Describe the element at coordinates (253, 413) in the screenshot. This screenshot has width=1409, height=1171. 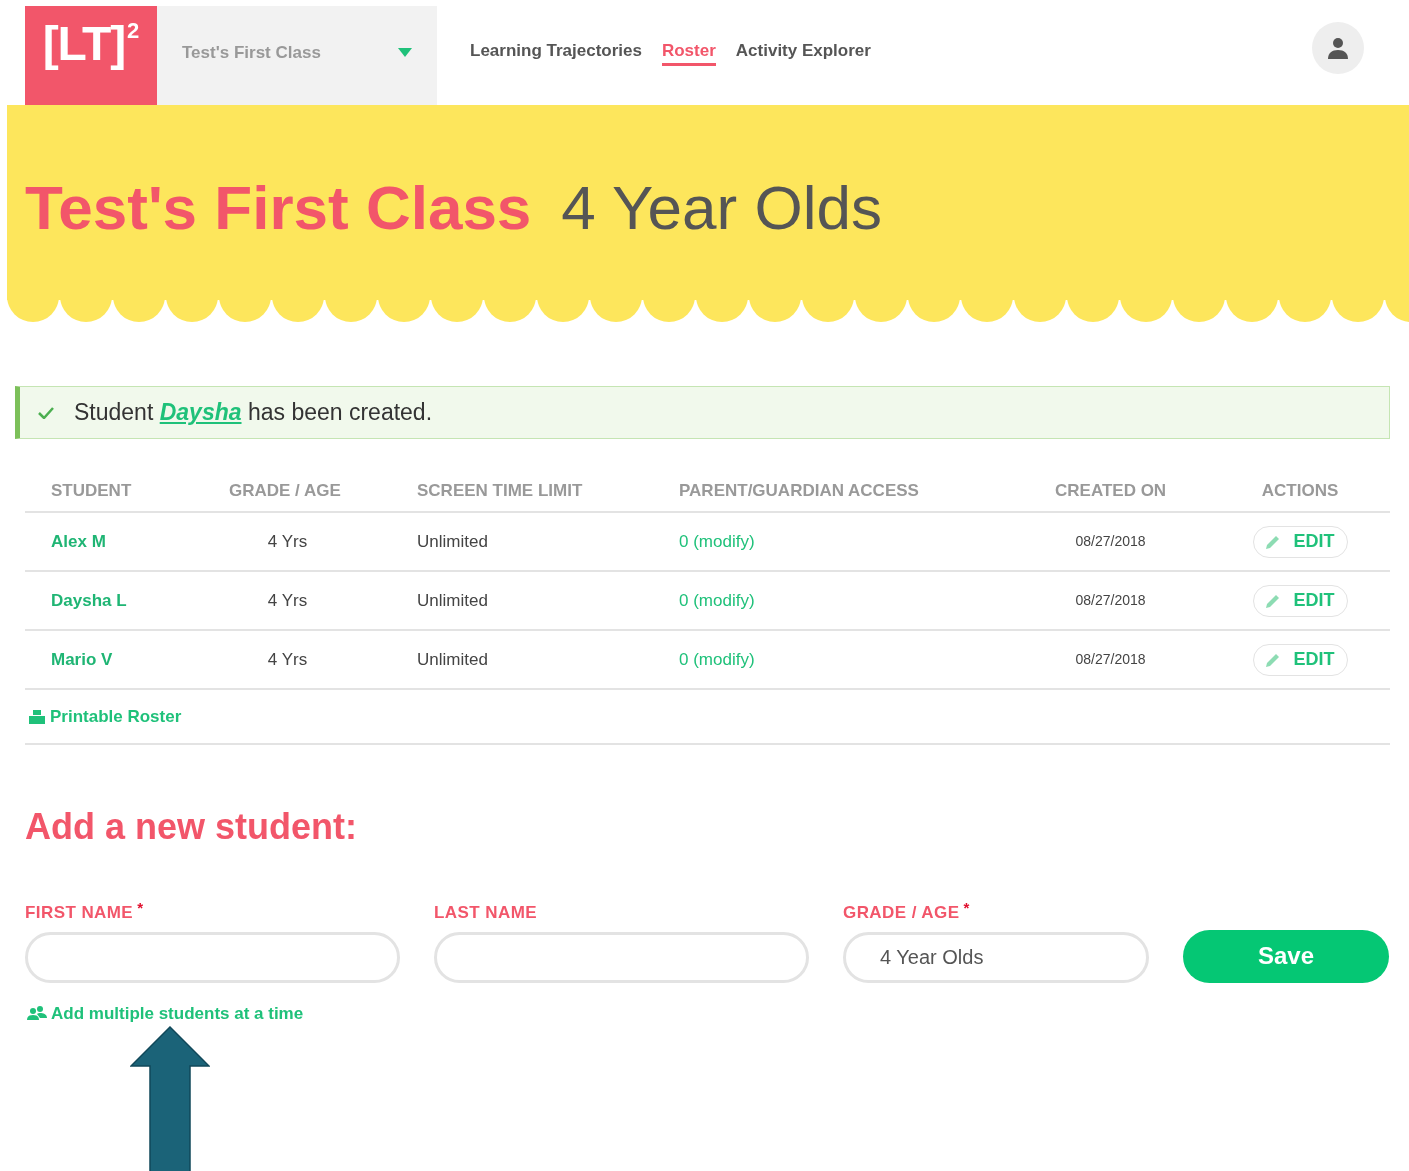
I see `alert-message: Student Daysha has been created.` at that location.